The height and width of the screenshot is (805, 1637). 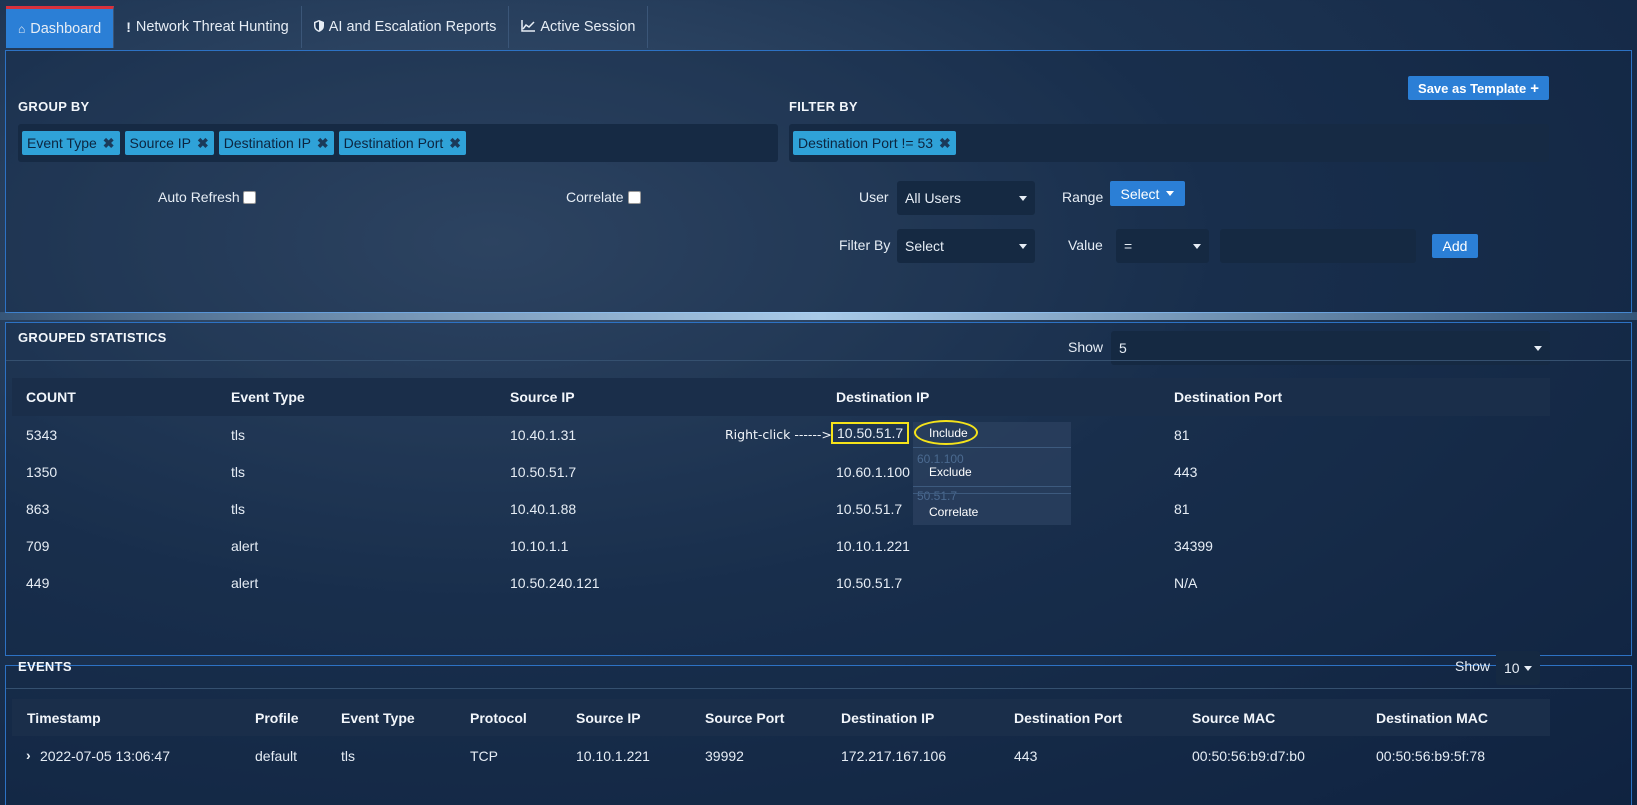 What do you see at coordinates (498, 718) in the screenshot?
I see `column-header: Protocol` at bounding box center [498, 718].